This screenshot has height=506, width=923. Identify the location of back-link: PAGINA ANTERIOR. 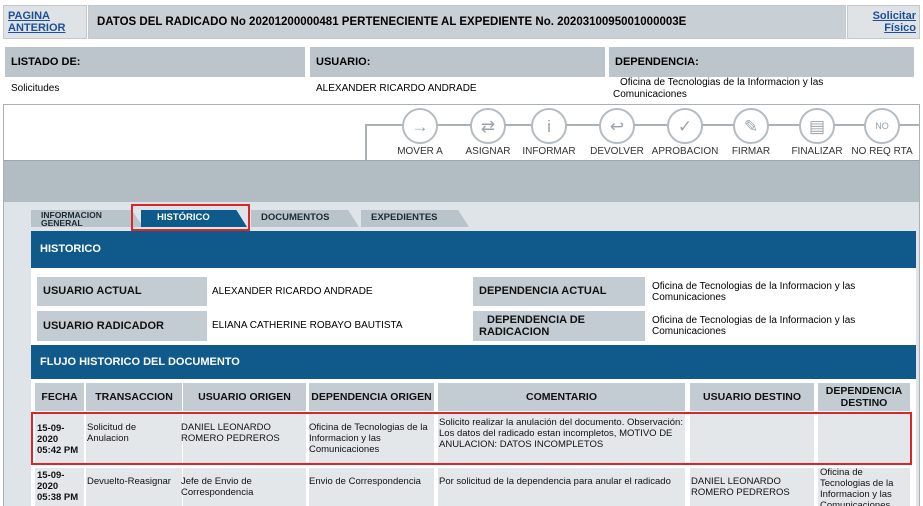
(43, 22).